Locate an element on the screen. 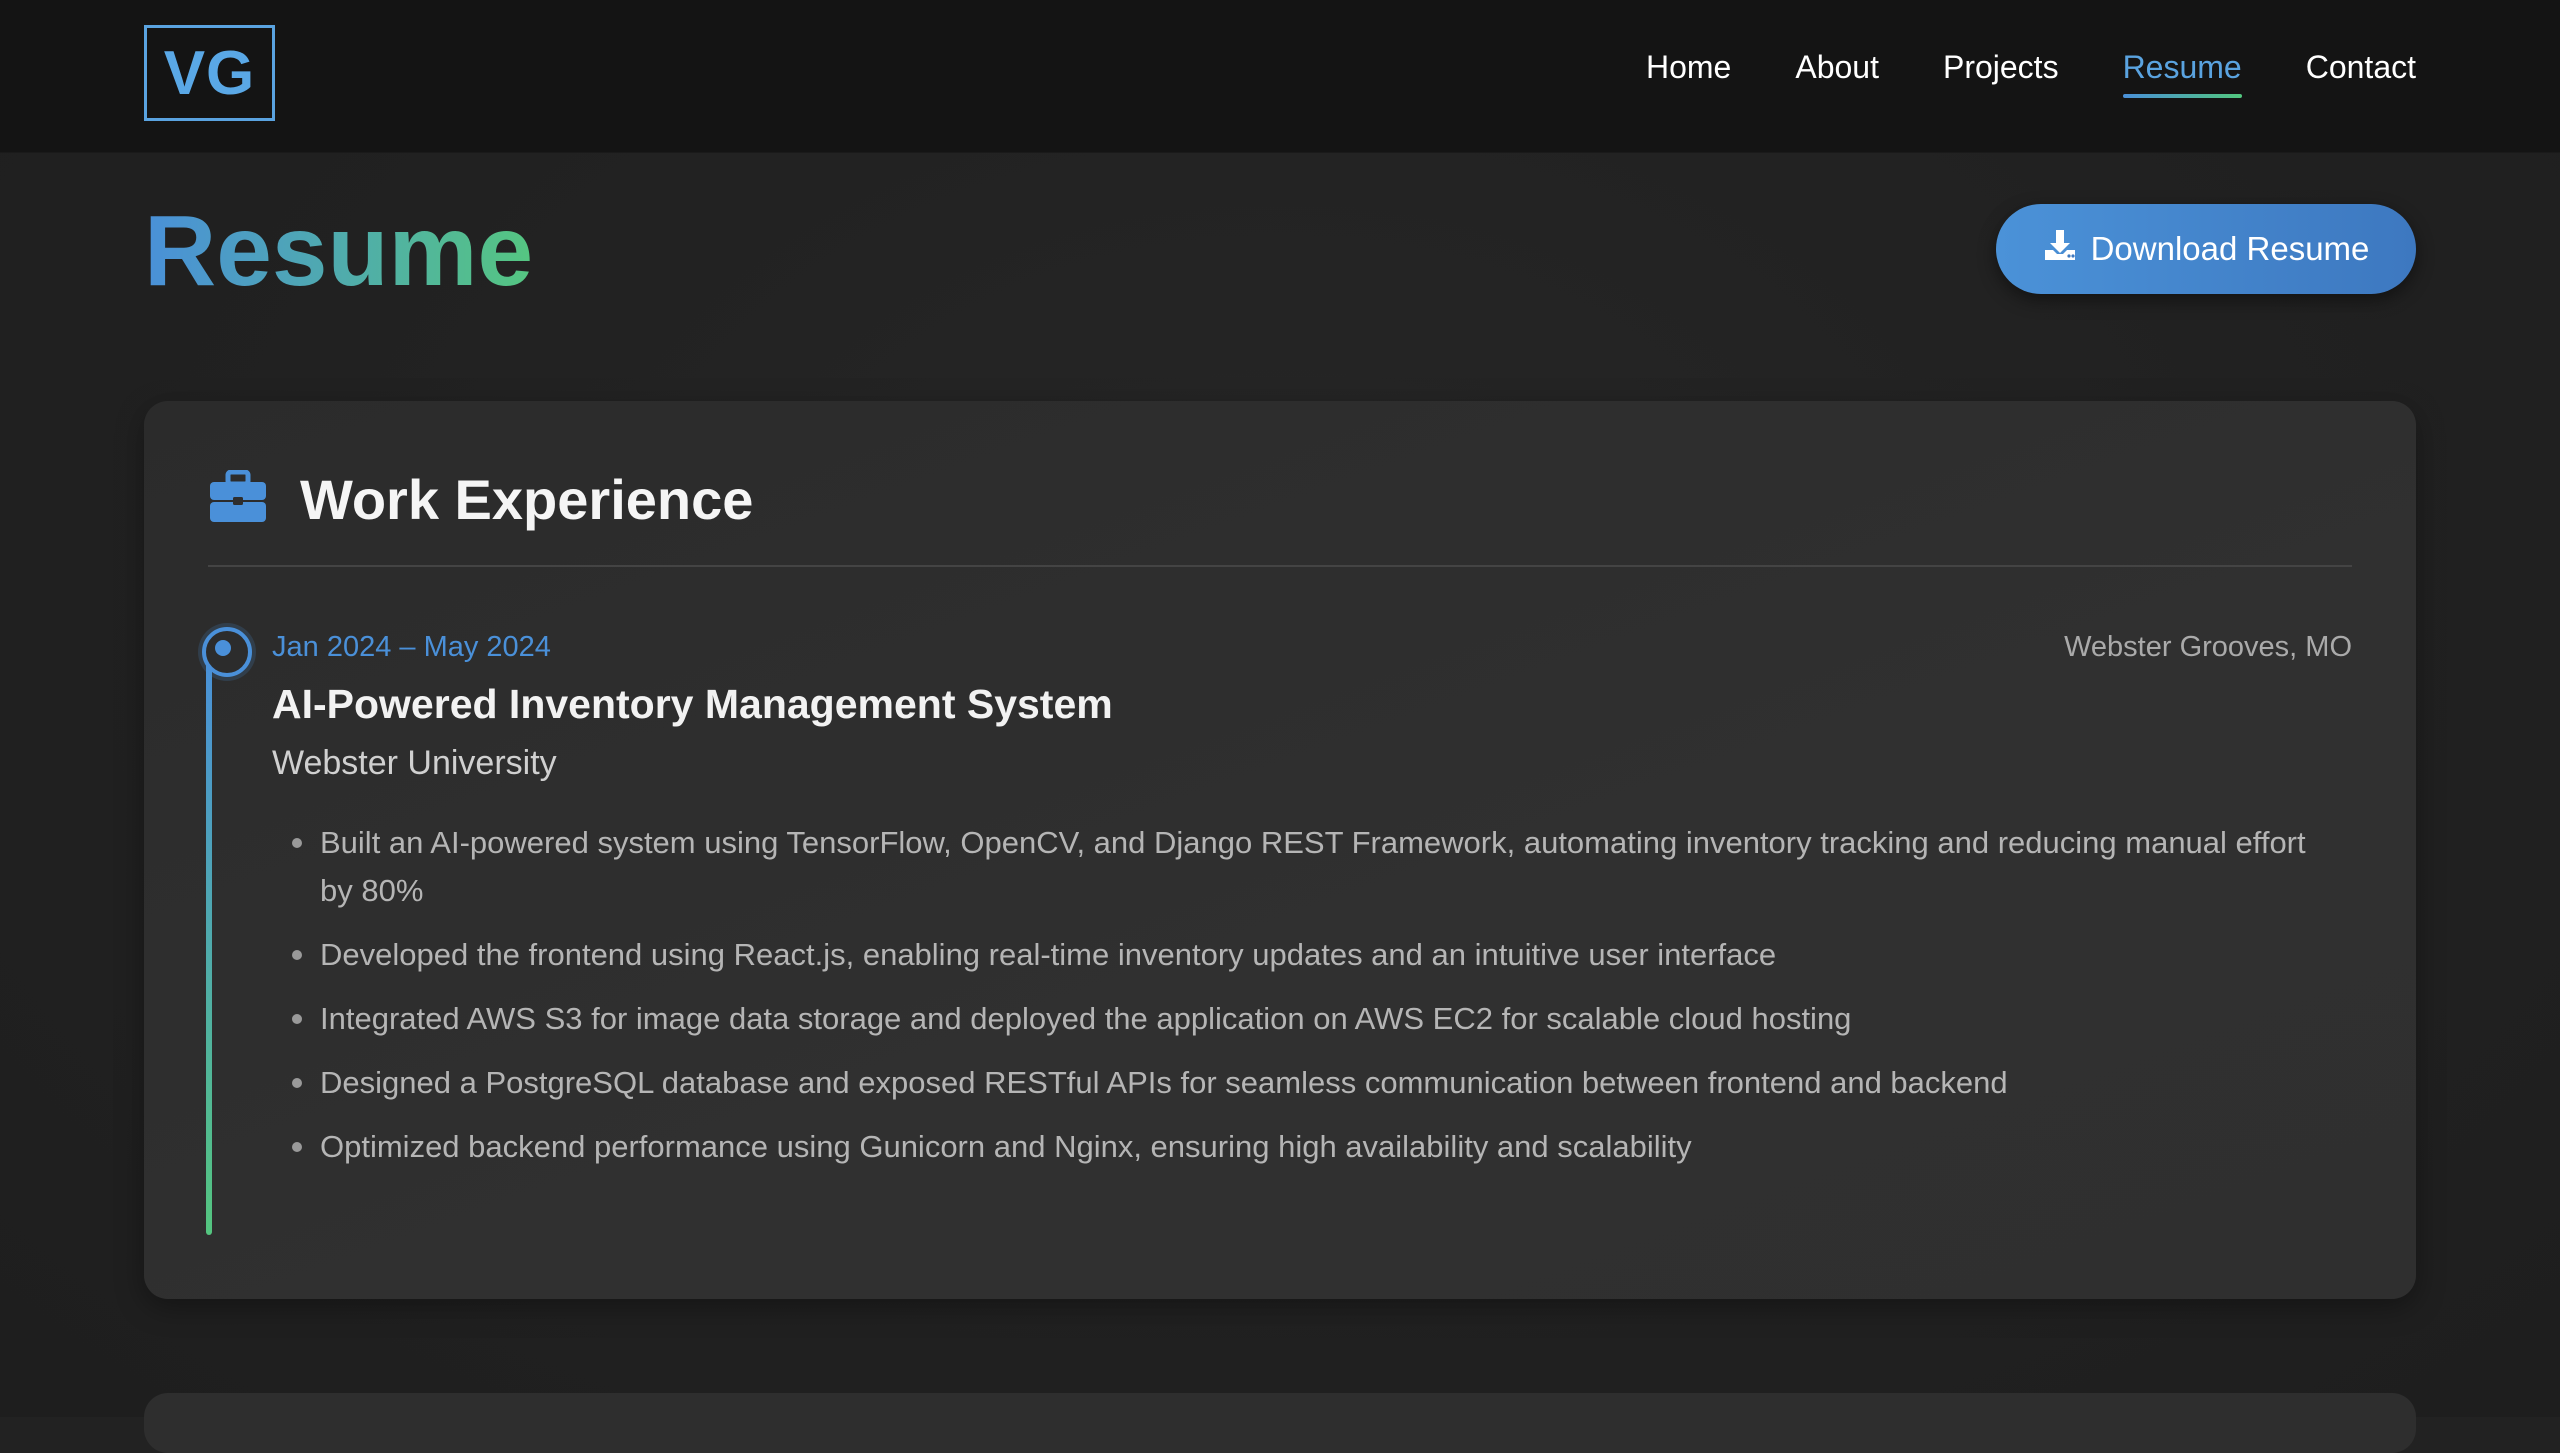 Image resolution: width=2560 pixels, height=1453 pixels. entry-title: AI-Powered Inventory Management System is located at coordinates (692, 704).